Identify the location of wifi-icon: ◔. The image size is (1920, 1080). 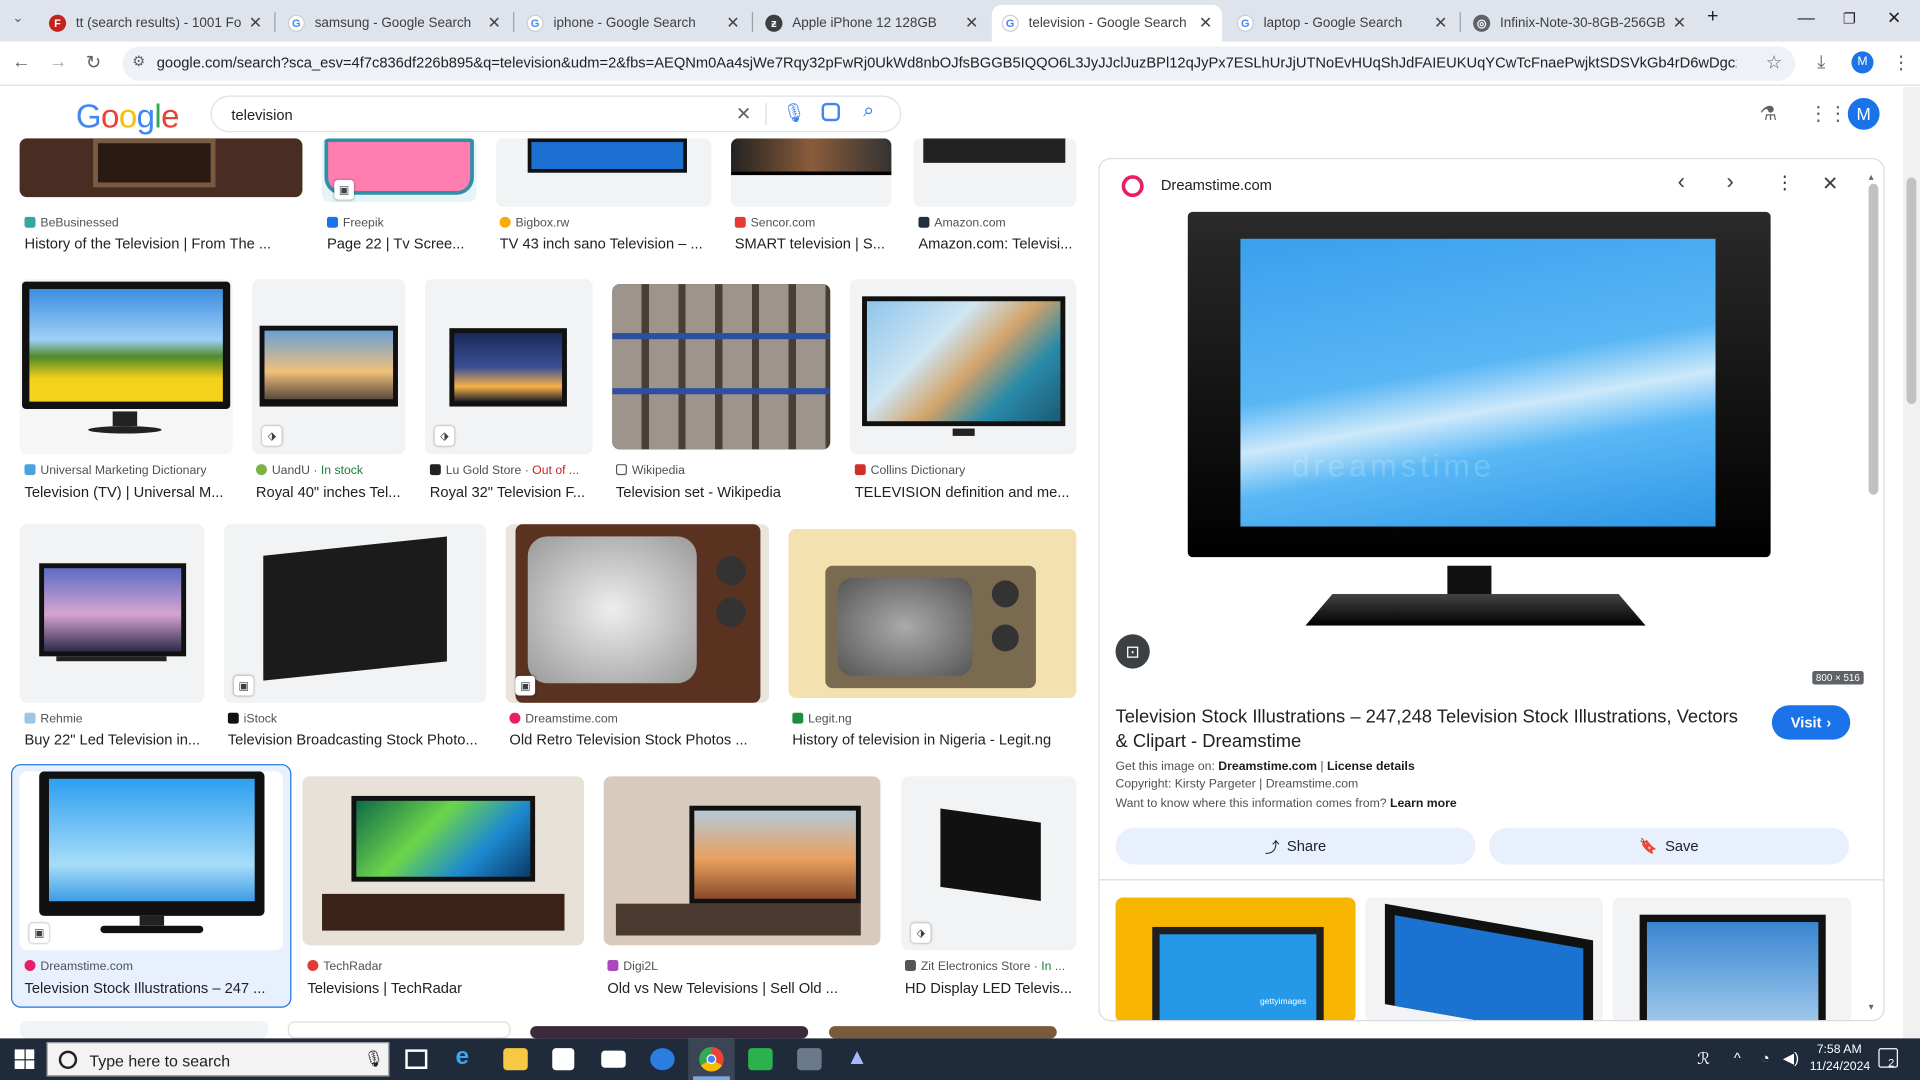
(1765, 1057).